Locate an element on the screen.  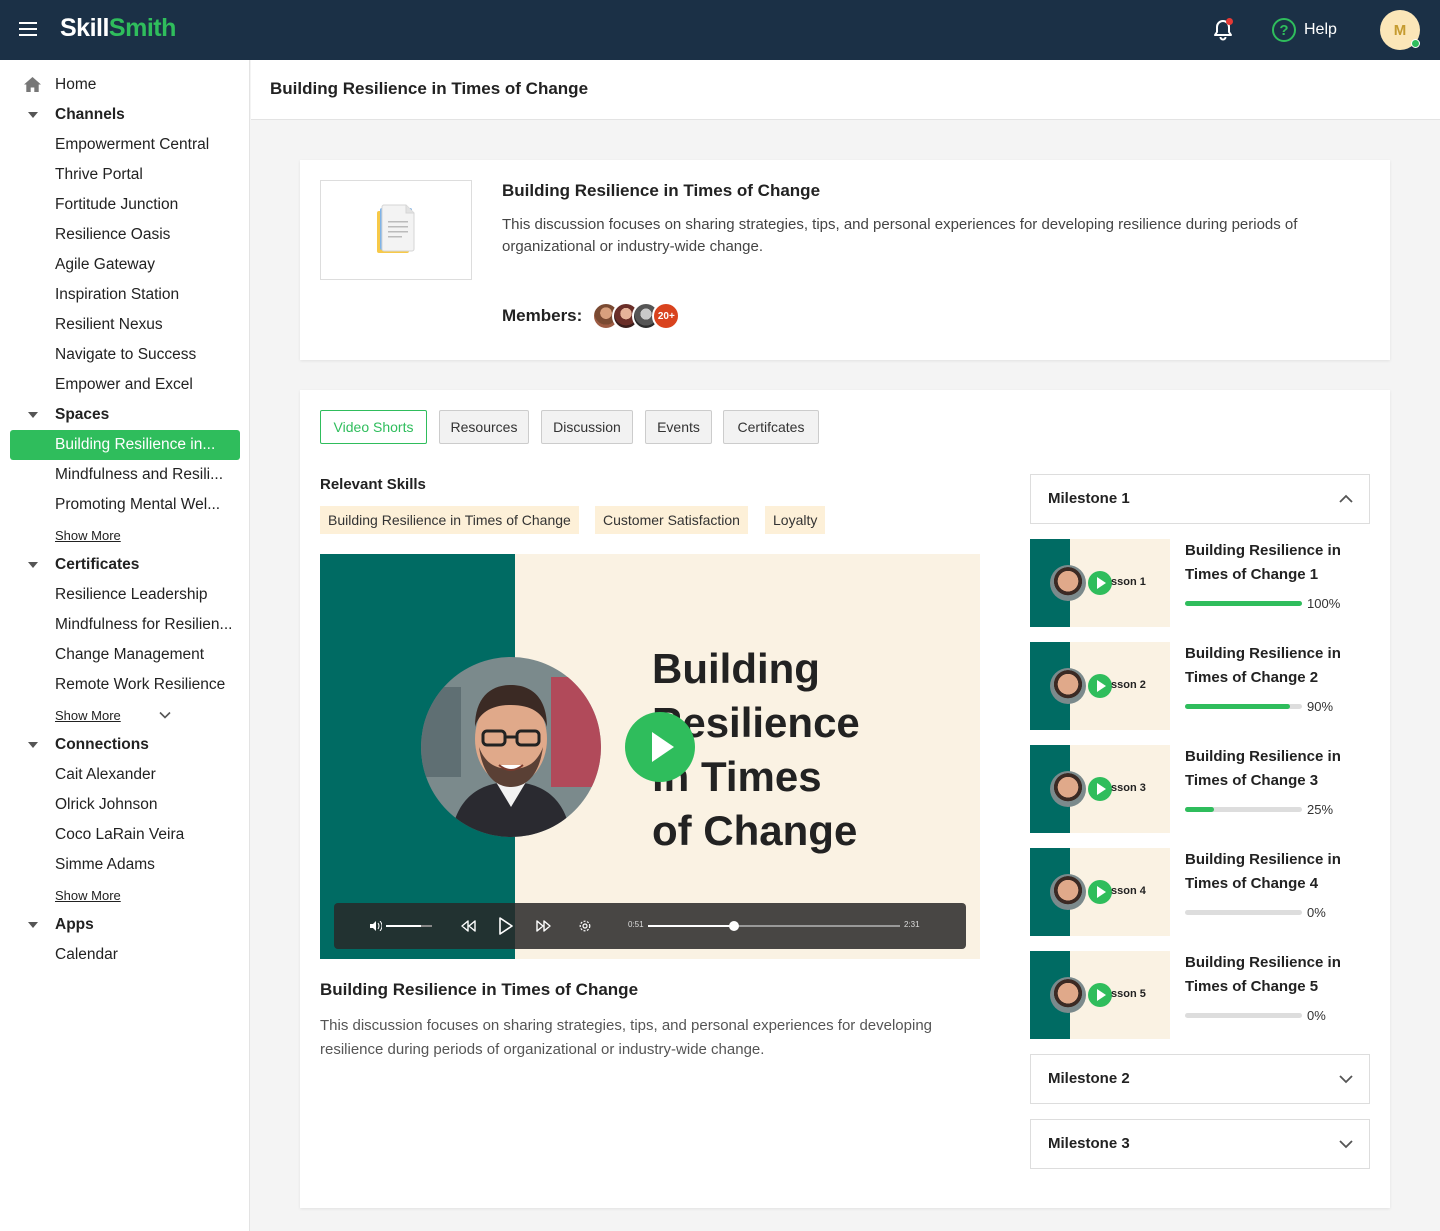
sidebar-item-connection: Simme Adams is located at coordinates (125, 865).